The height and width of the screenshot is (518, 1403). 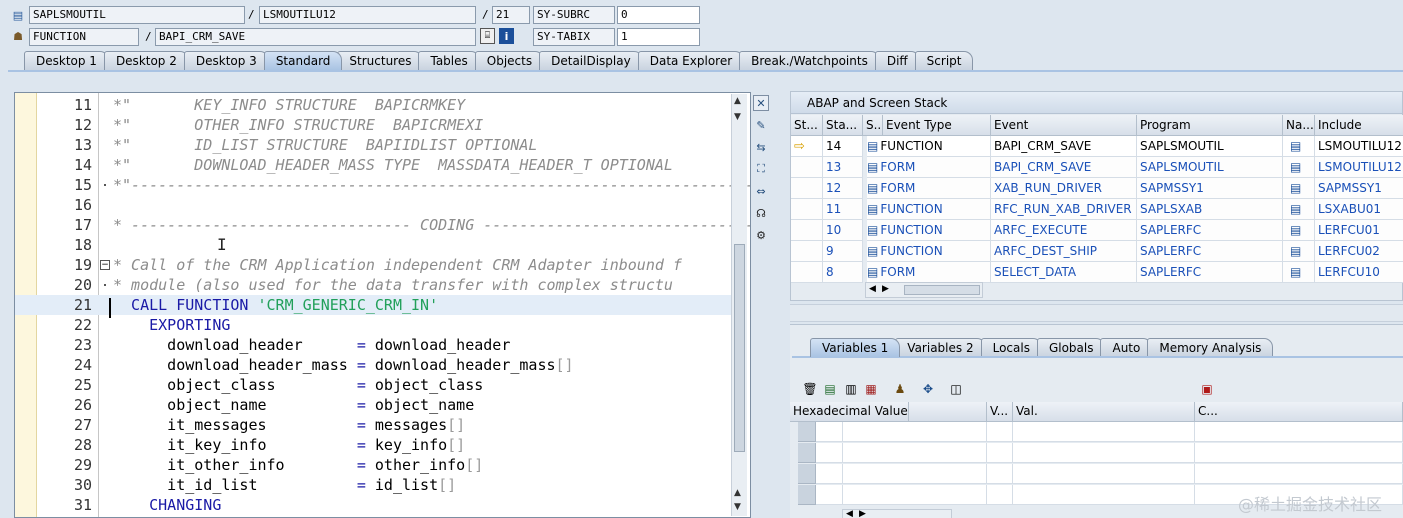 What do you see at coordinates (944, 60) in the screenshot?
I see `tab-script: Script` at bounding box center [944, 60].